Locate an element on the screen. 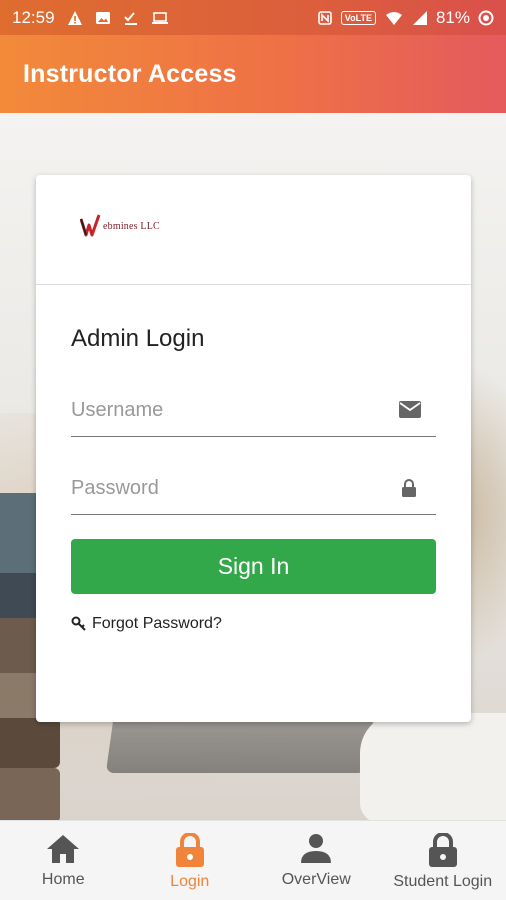 The width and height of the screenshot is (506, 900). password-field is located at coordinates (253, 489).